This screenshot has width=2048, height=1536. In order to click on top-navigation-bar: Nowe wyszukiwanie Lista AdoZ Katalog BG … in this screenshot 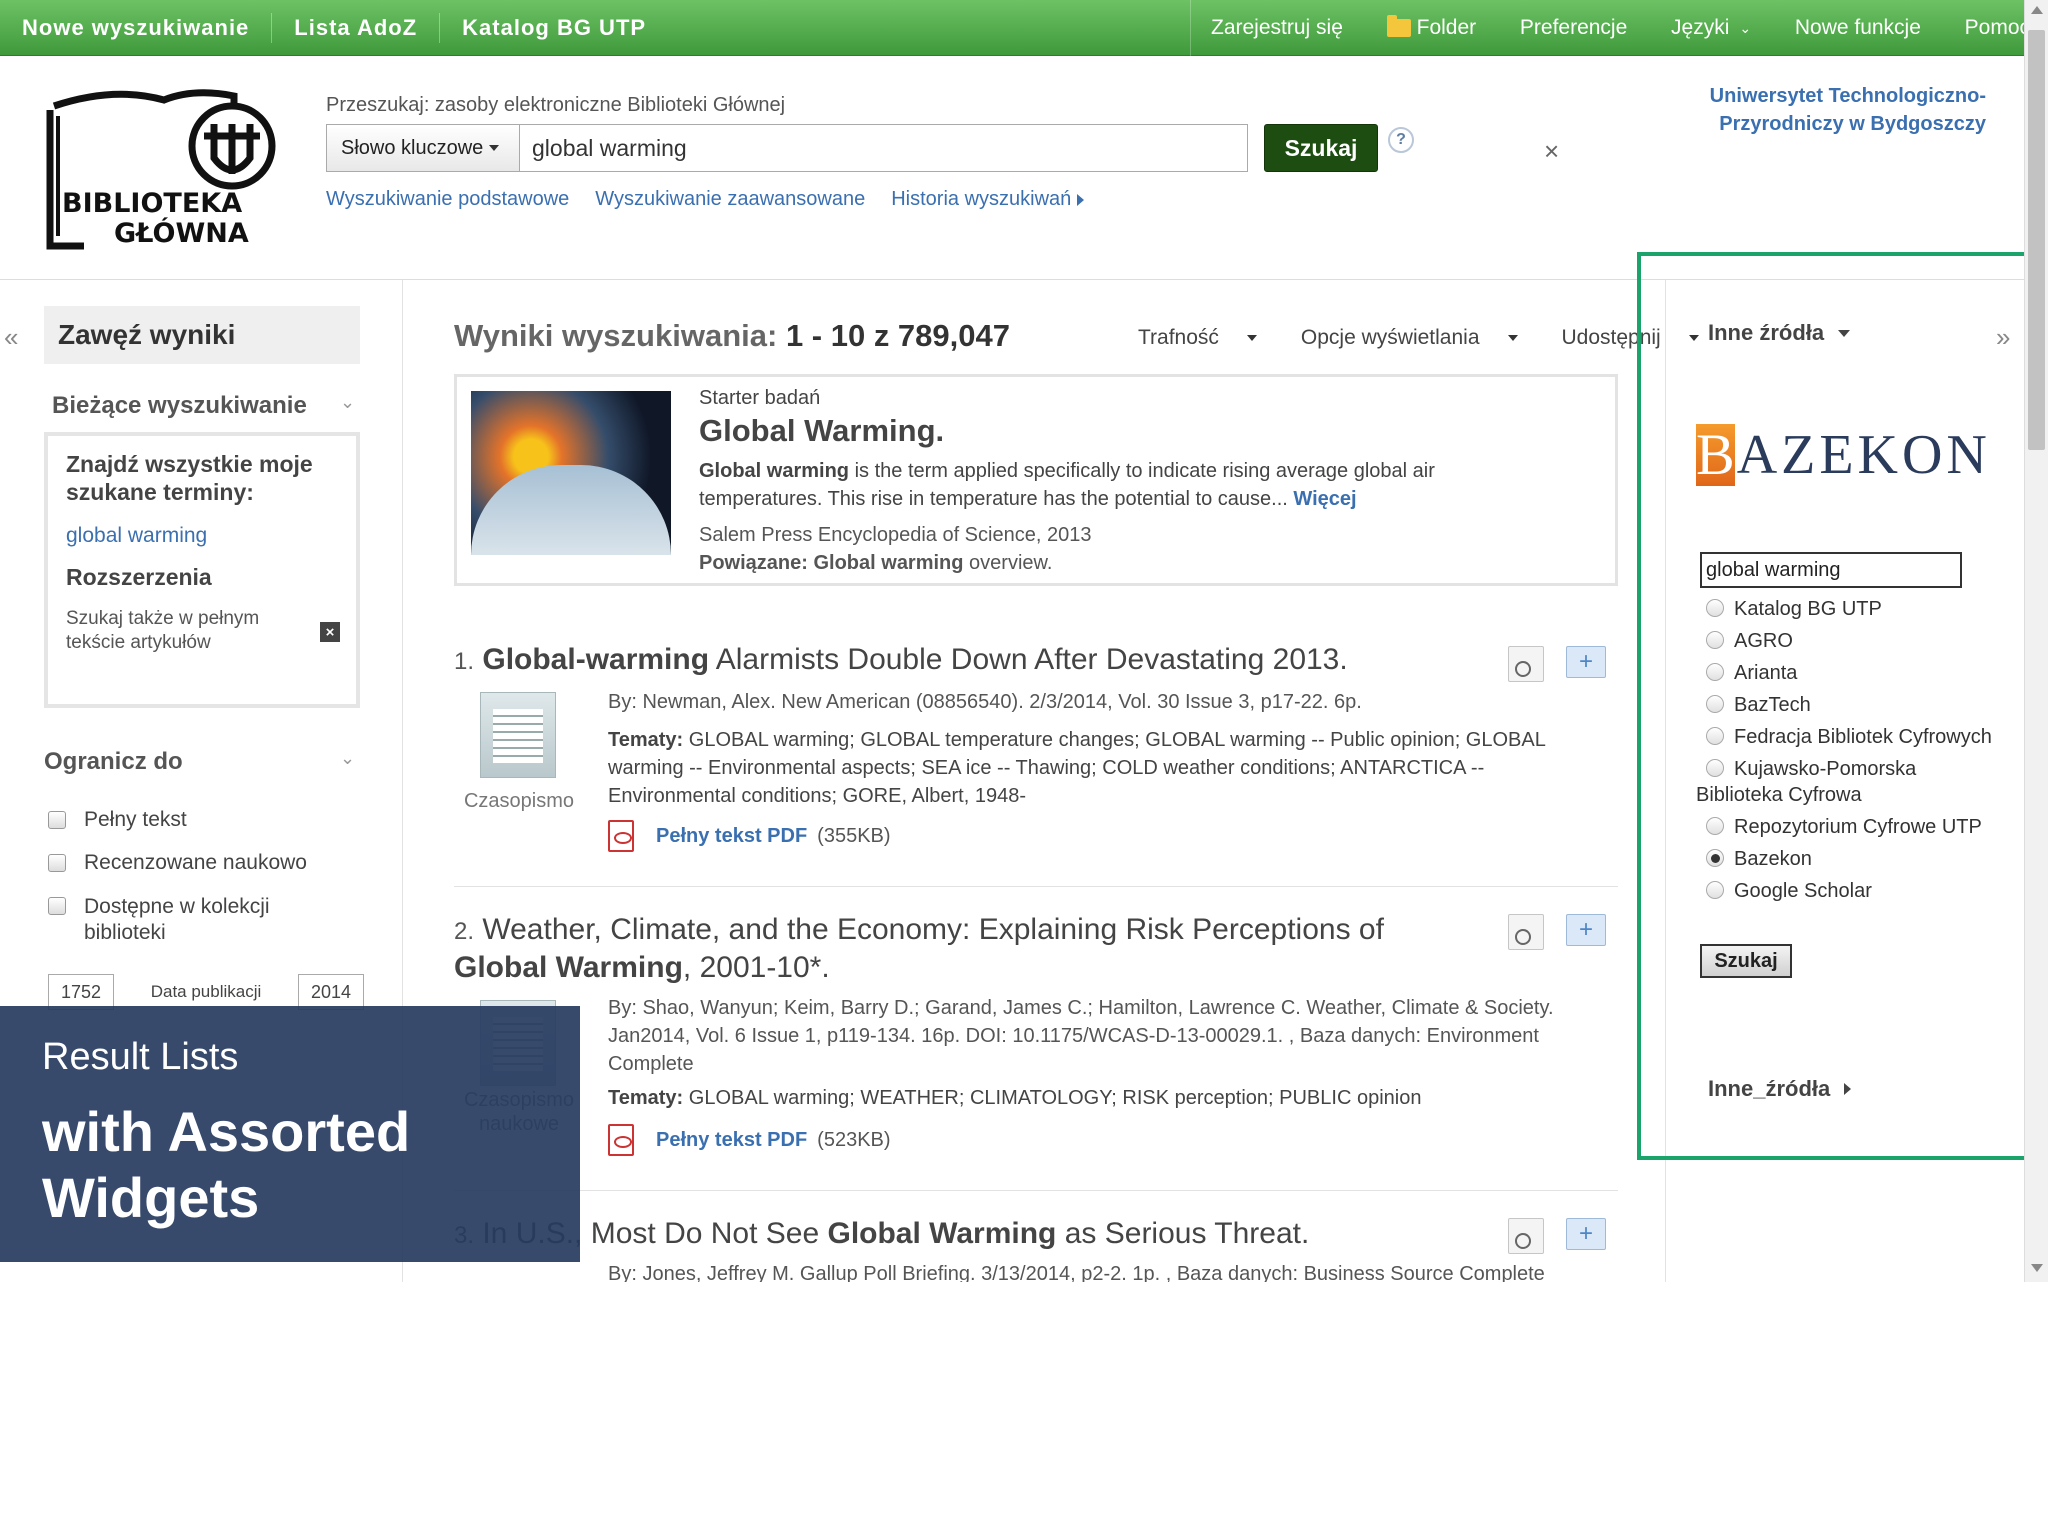, I will do `click(1024, 28)`.